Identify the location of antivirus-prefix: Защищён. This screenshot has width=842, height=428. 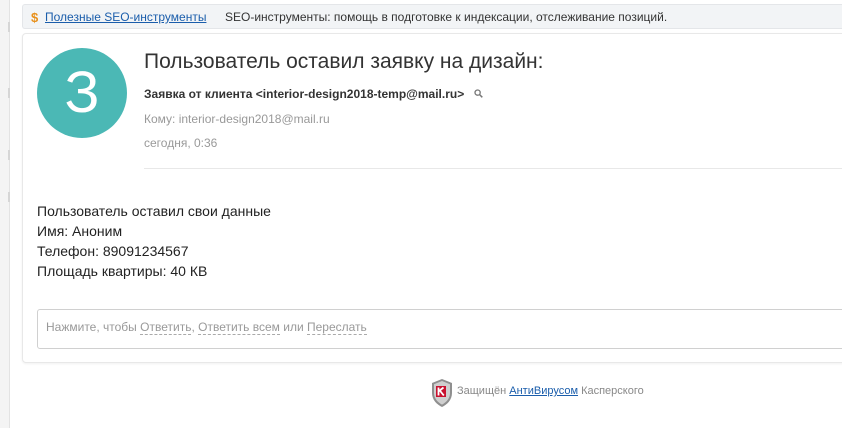
(483, 391).